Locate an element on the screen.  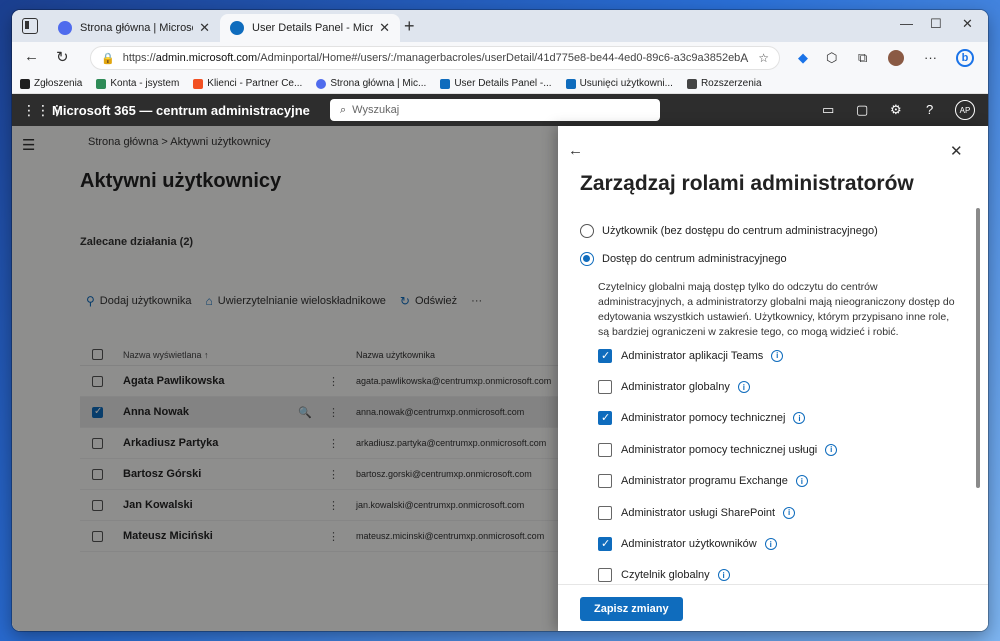
panel-title: Zarządzaj rolami administratorów is located at coordinates (747, 183).